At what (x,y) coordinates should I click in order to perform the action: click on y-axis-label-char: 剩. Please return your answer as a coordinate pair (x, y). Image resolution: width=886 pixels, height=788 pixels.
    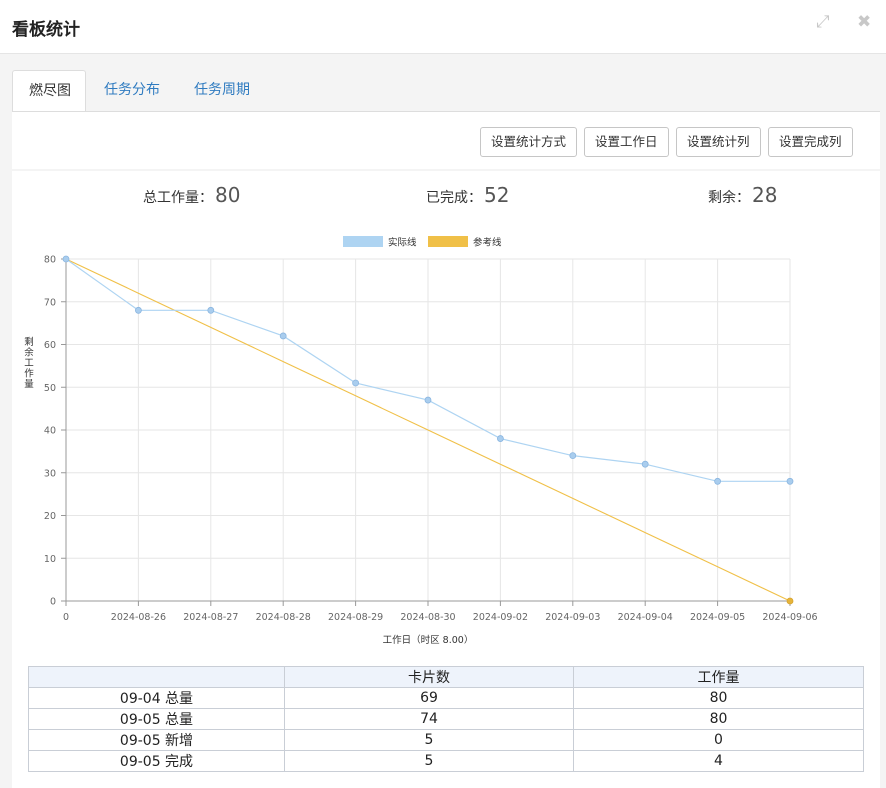
    Looking at the image, I should click on (29, 342).